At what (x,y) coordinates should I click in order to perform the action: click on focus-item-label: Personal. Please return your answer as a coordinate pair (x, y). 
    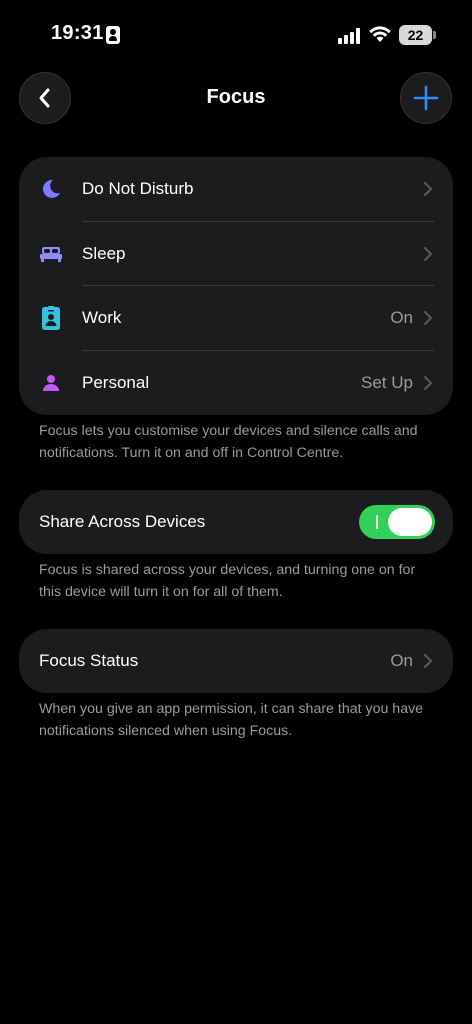
    Looking at the image, I should click on (116, 382).